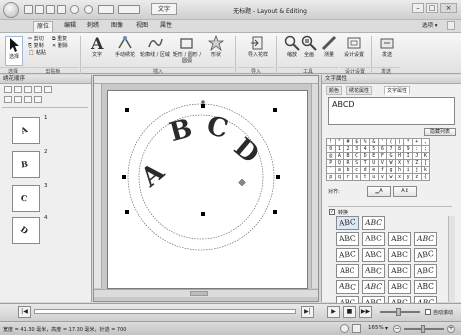 This screenshot has height=335, width=461. I want to click on zoom-dropdown-icon: ▾, so click(386, 328).